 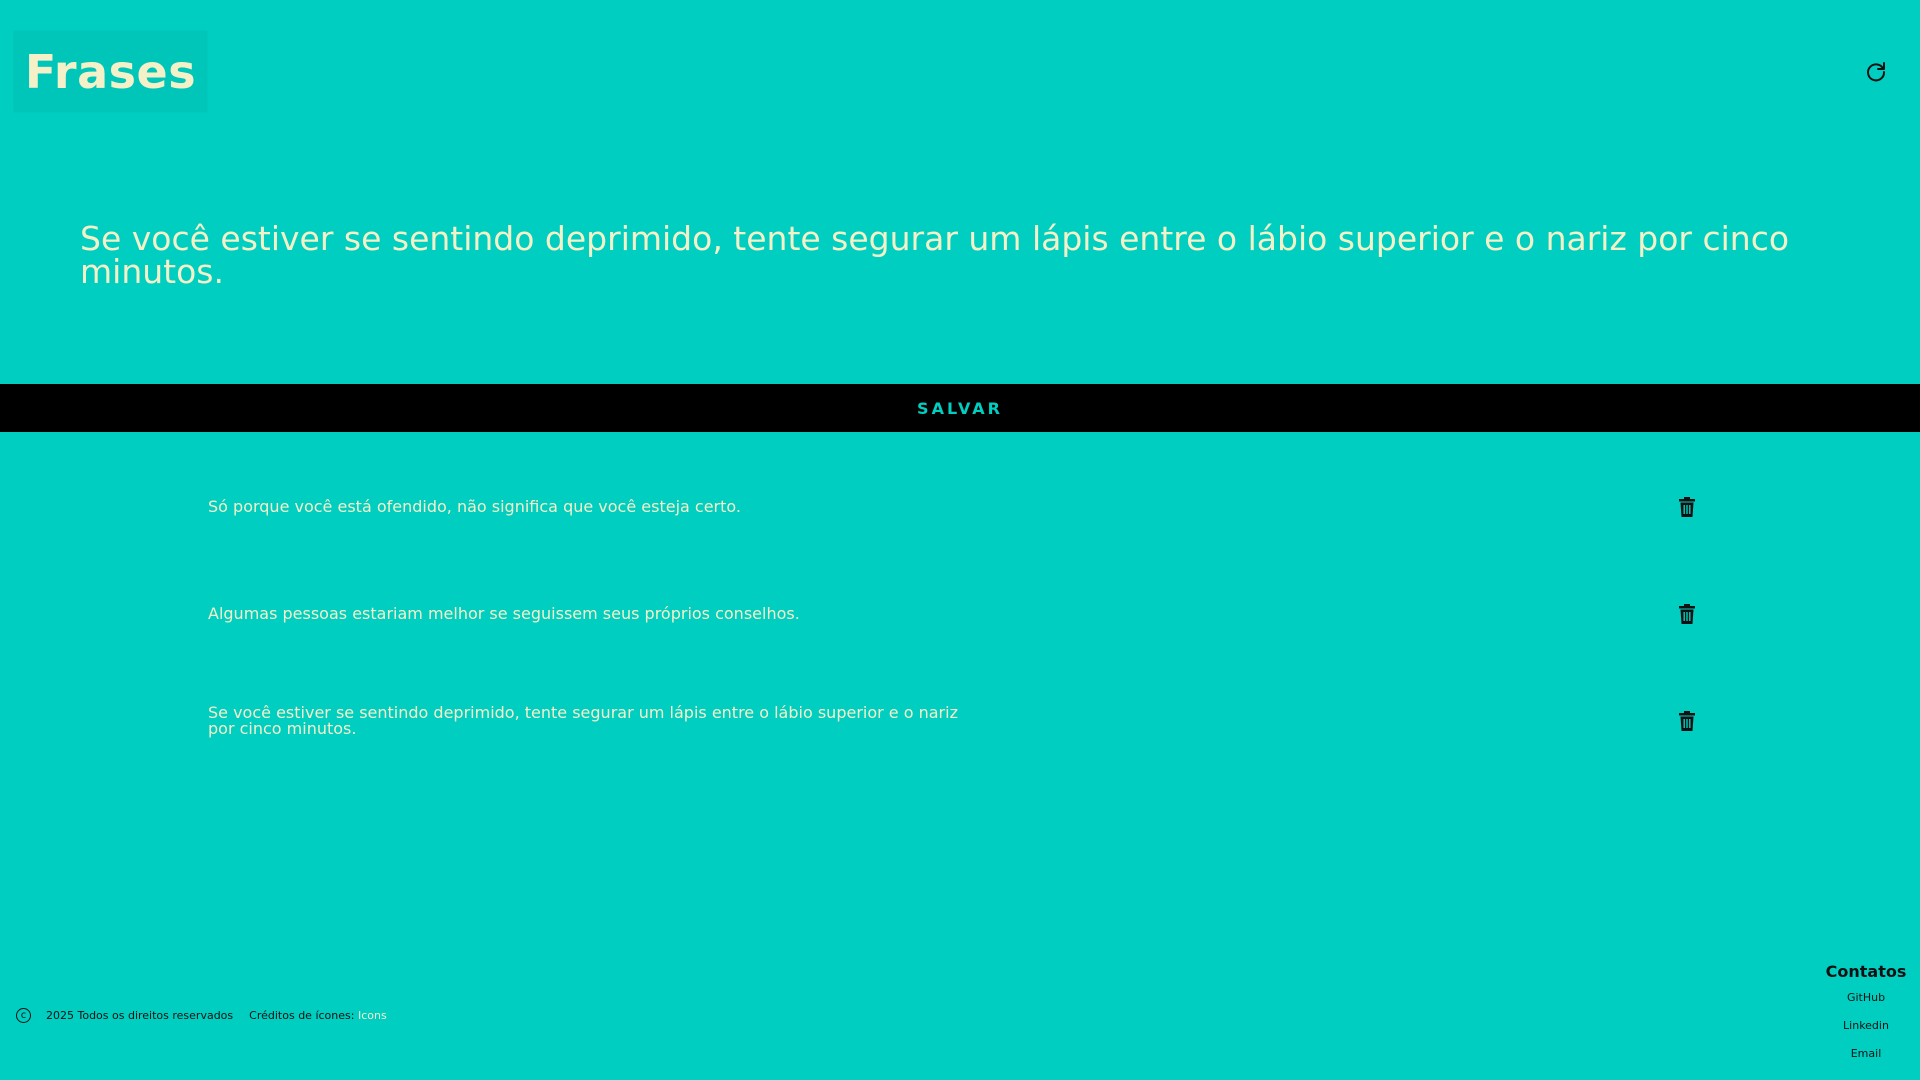 I want to click on logo: Frases, so click(x=110, y=71).